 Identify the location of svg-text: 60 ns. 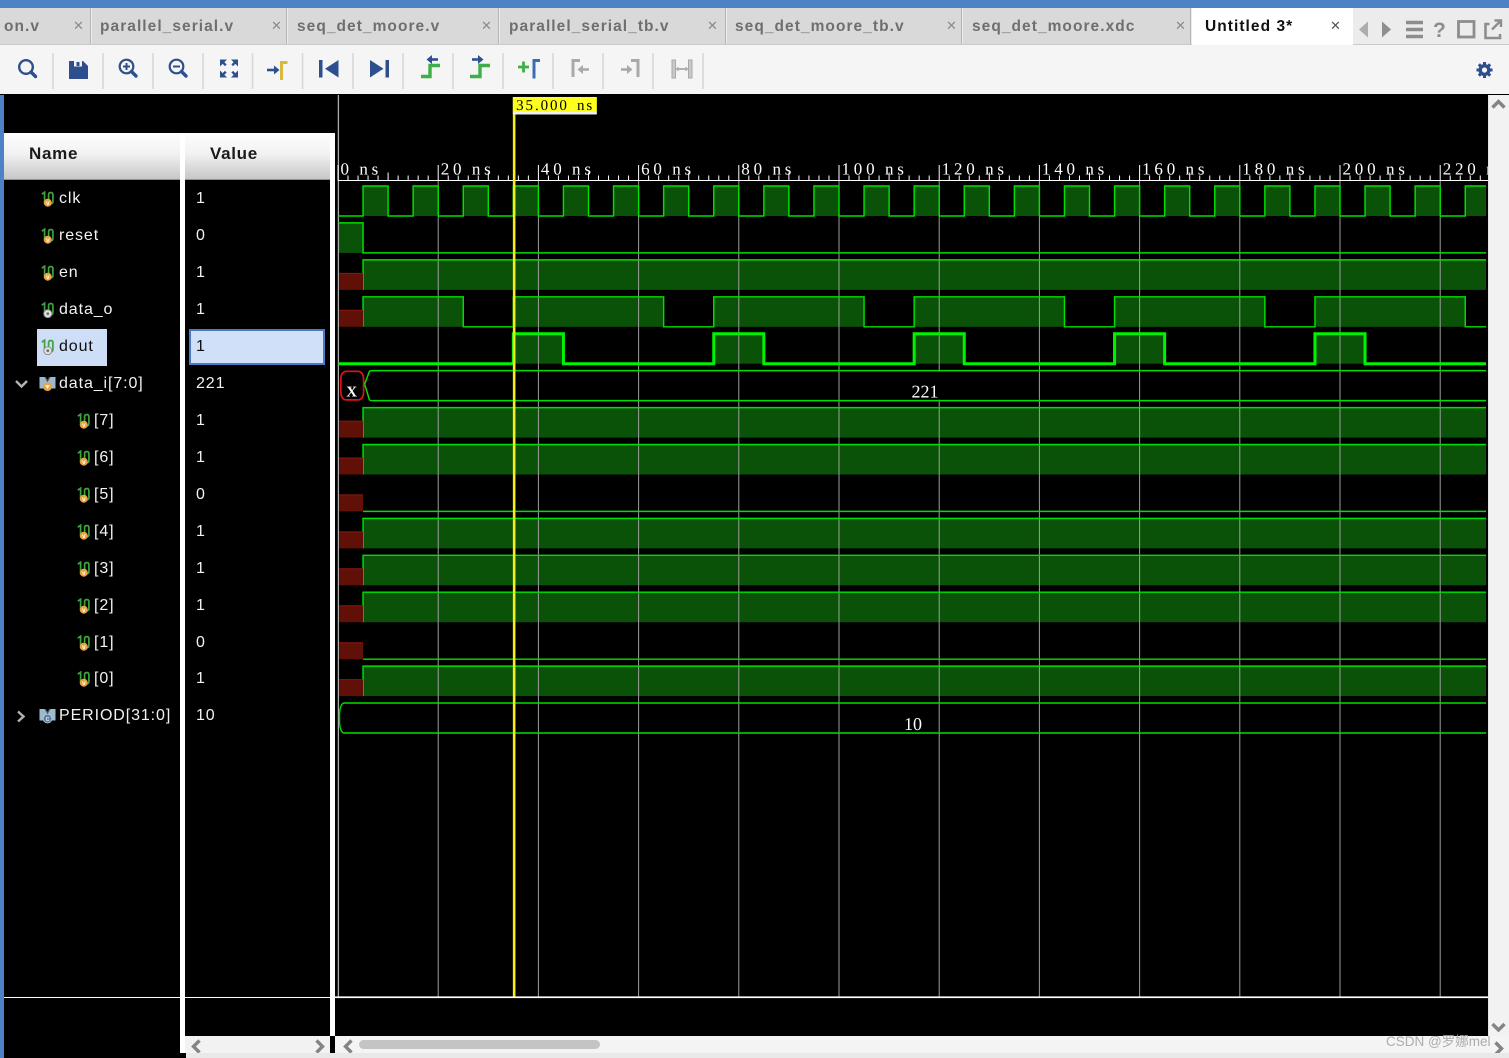
(668, 169).